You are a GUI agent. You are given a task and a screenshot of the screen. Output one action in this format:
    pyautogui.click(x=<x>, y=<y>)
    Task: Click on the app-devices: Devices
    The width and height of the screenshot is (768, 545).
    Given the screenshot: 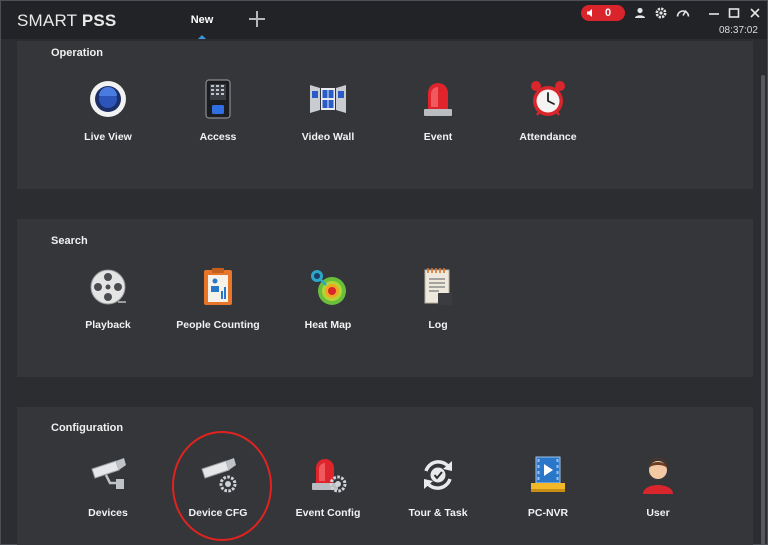 What is the action you would take?
    pyautogui.click(x=108, y=495)
    